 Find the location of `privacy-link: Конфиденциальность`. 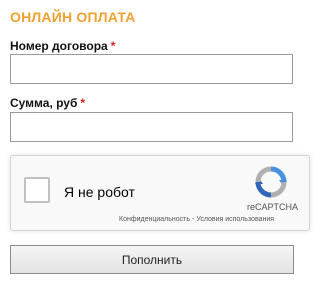

privacy-link: Конфиденциальность is located at coordinates (154, 219).